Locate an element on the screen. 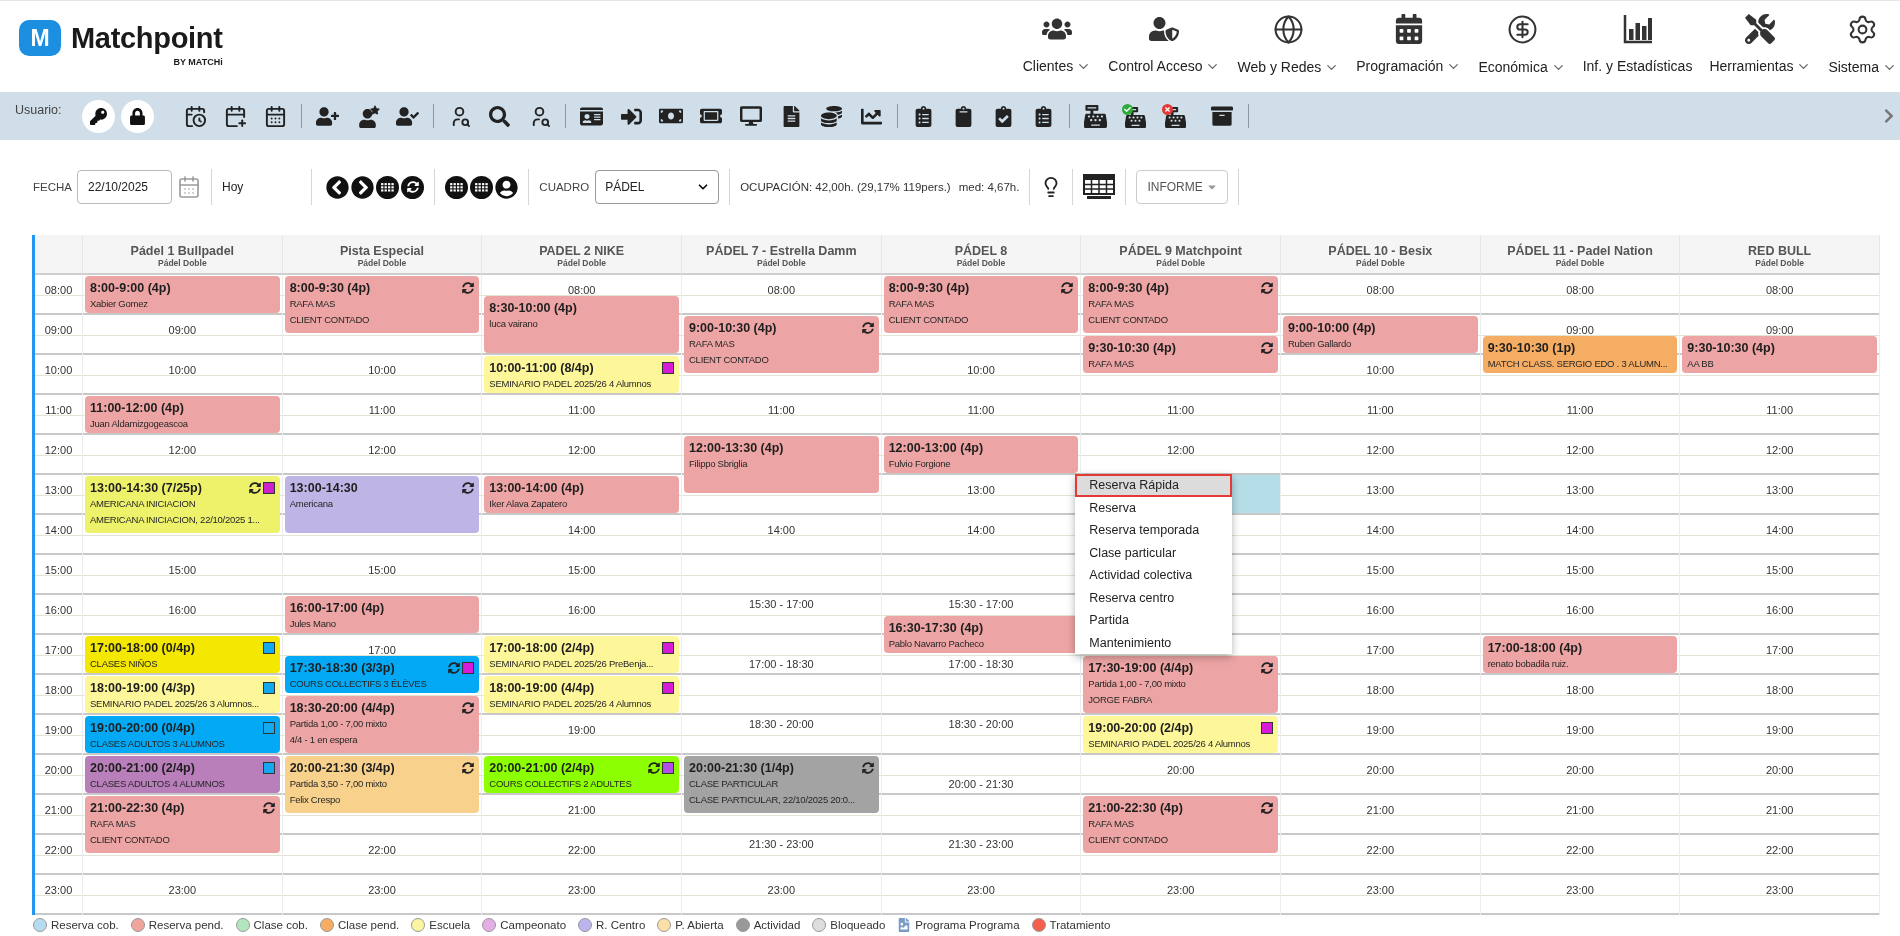 The height and width of the screenshot is (936, 1900). booking-time: 13:00-14:00 (4p) is located at coordinates (536, 488).